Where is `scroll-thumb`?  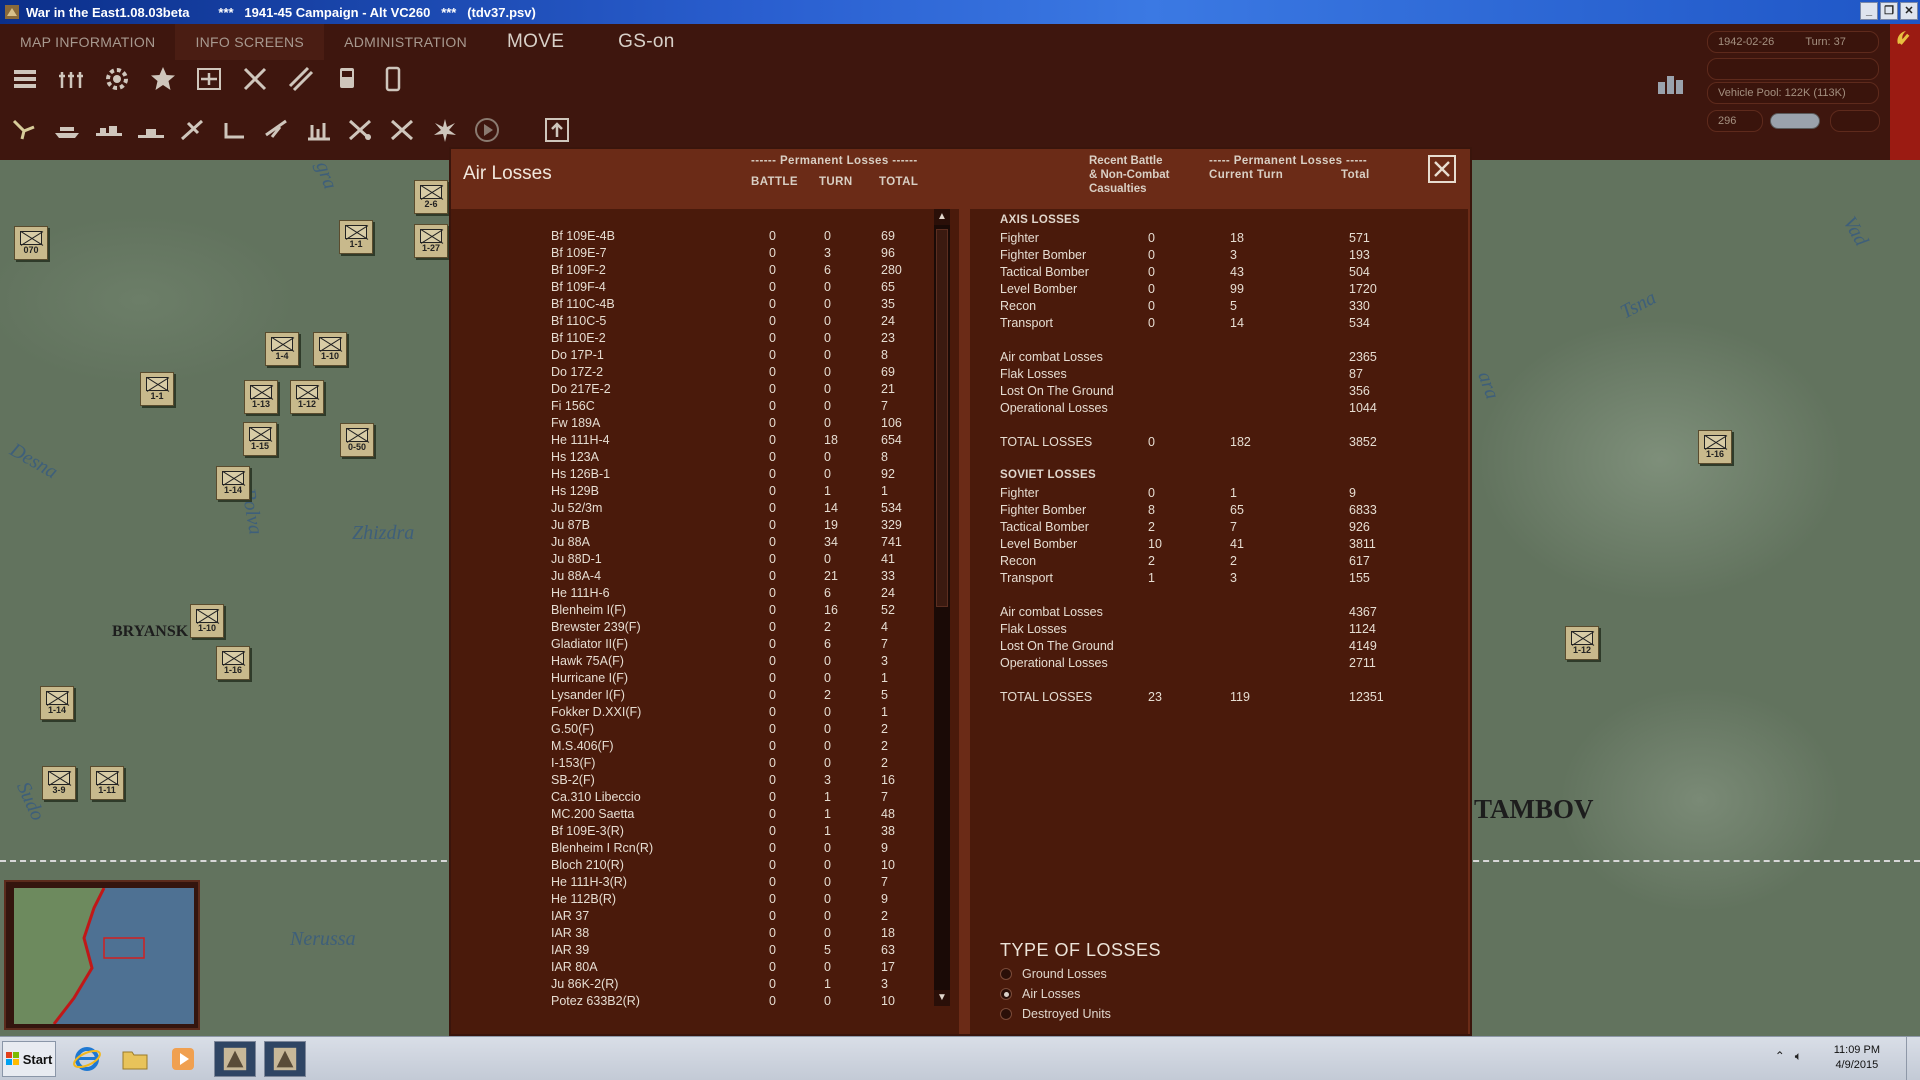 scroll-thumb is located at coordinates (942, 418).